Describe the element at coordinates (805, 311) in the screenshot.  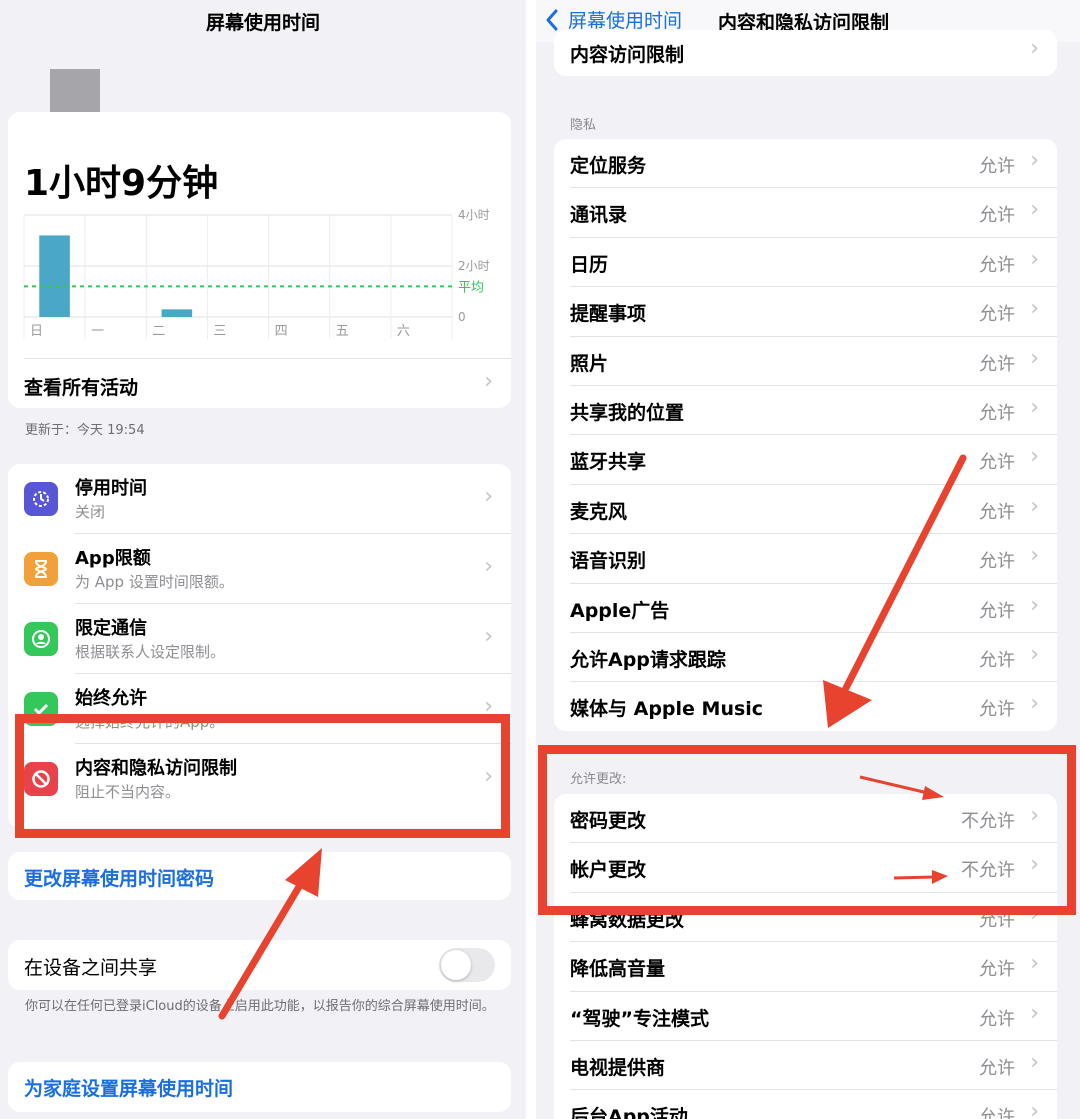
I see `privacy-row: 提醒事项 允许 ›` at that location.